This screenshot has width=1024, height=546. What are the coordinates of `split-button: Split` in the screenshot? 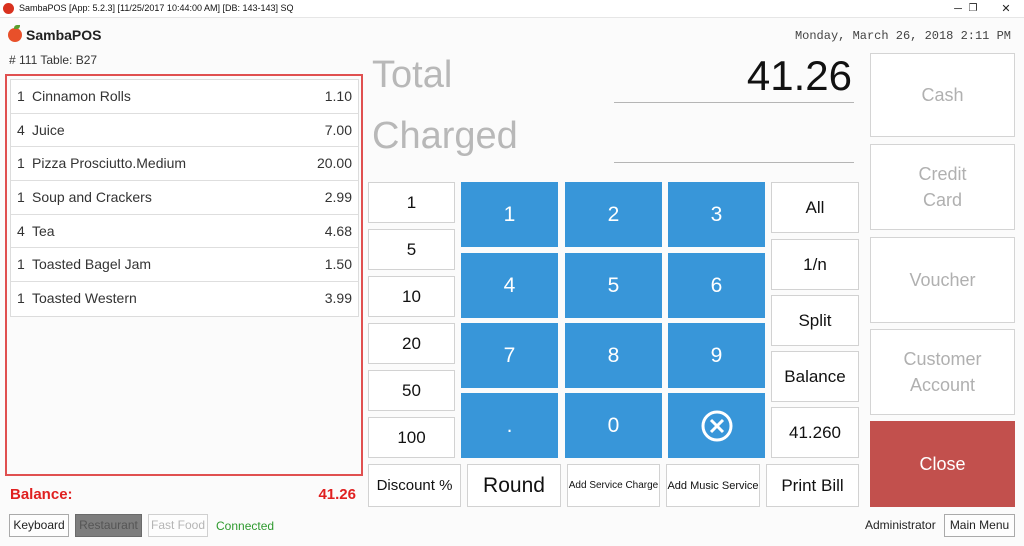 It's located at (815, 320).